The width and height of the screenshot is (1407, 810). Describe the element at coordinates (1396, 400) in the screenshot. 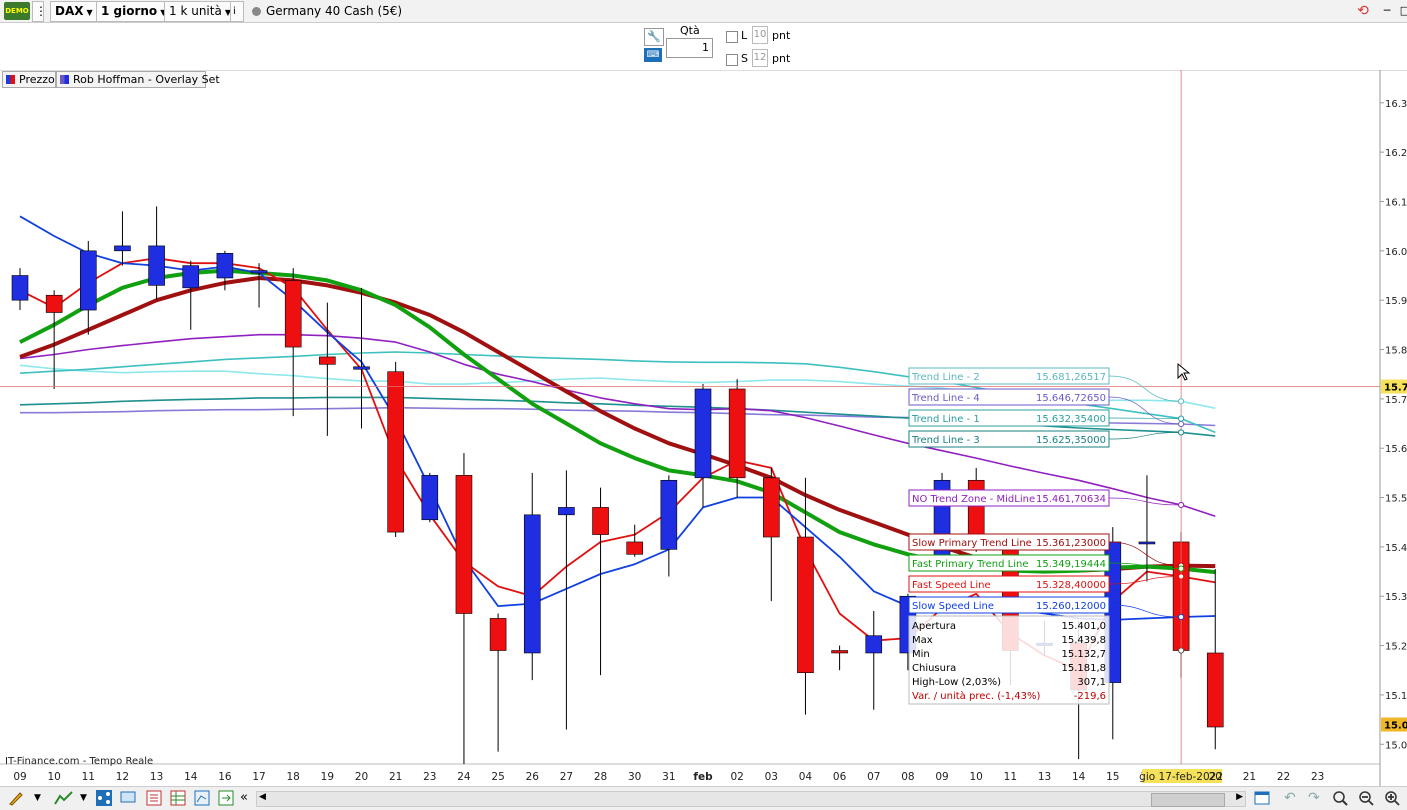

I see `price-tick-label: 15.7` at that location.